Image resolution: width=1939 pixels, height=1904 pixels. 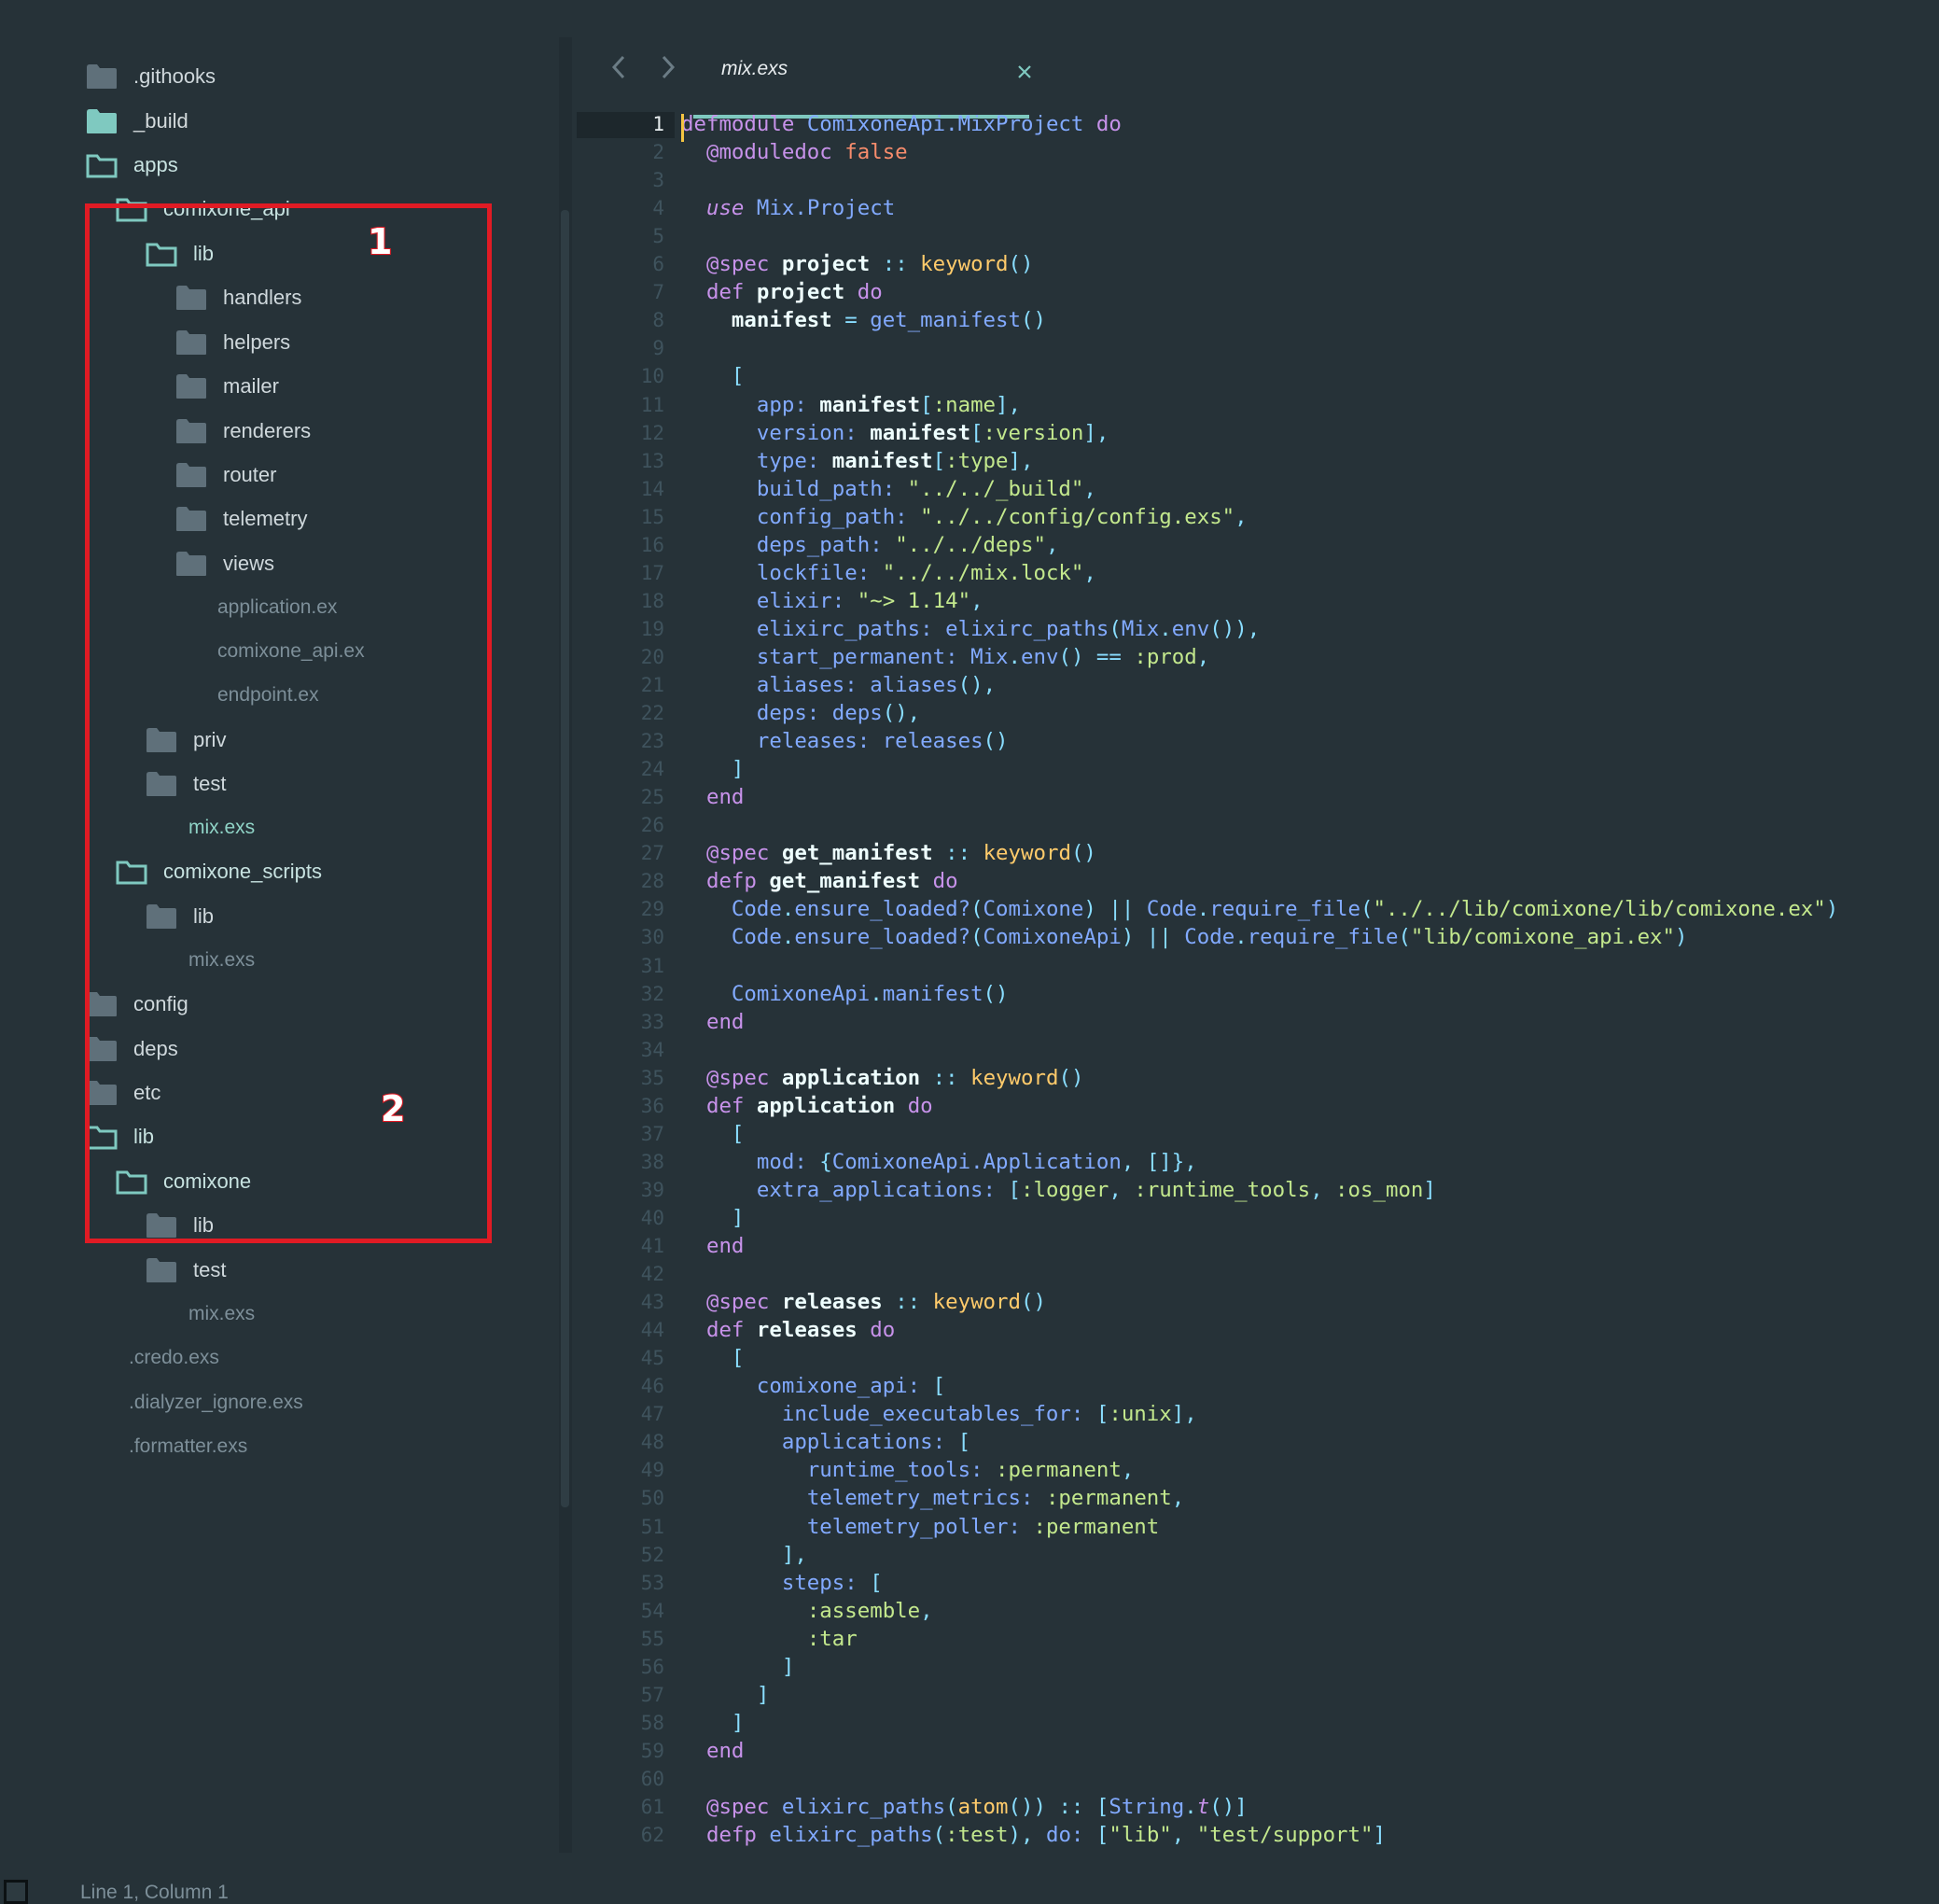 I want to click on line-number: 19, so click(x=652, y=628).